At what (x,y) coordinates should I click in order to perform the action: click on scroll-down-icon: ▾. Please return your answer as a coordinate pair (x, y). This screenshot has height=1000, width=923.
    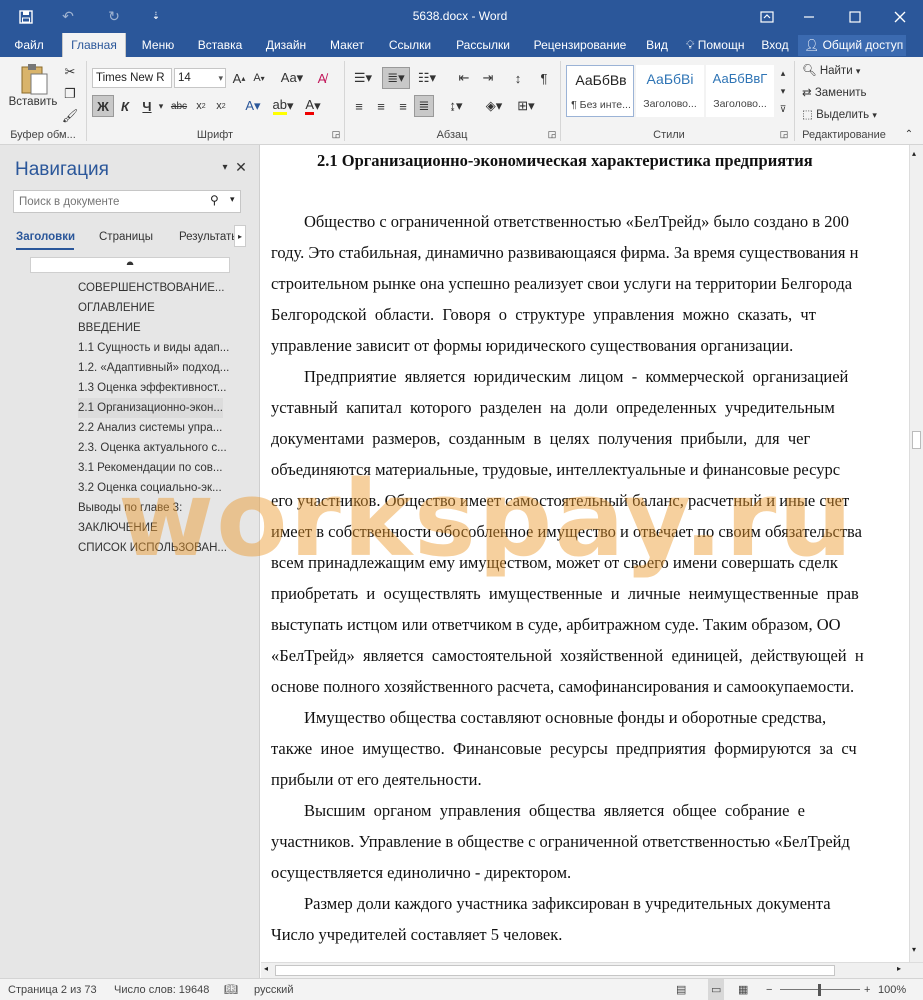
    Looking at the image, I should click on (914, 949).